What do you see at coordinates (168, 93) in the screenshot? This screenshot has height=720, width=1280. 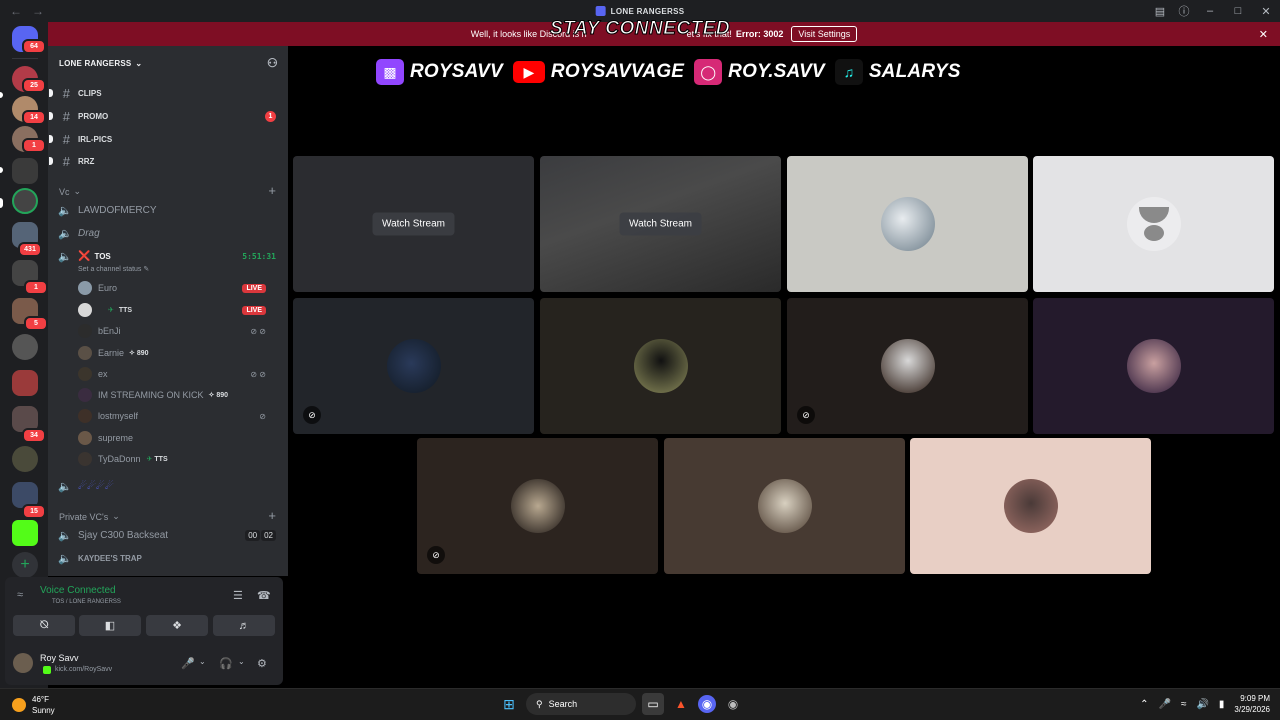 I see `text-channel-clips: # CLIPS` at bounding box center [168, 93].